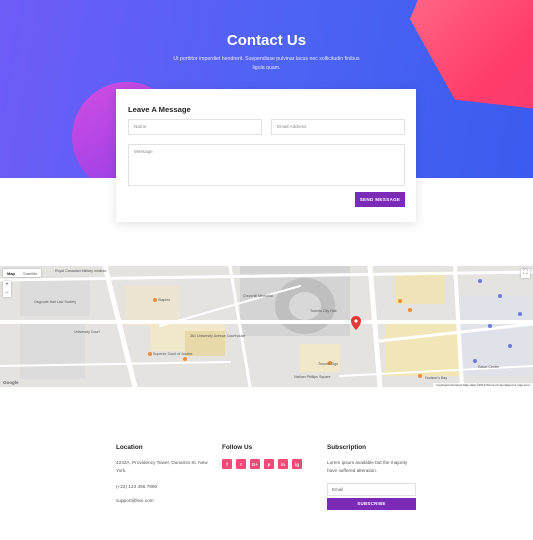  What do you see at coordinates (380, 199) in the screenshot?
I see `send-message-button: SEND MESSAGE` at bounding box center [380, 199].